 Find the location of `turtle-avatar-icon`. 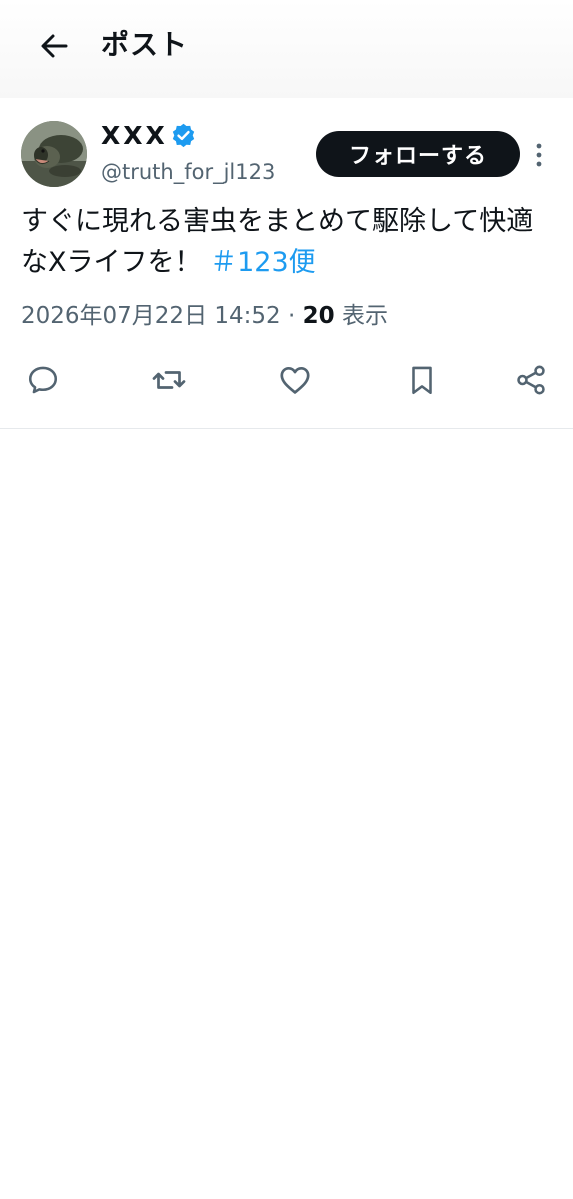

turtle-avatar-icon is located at coordinates (54, 154).